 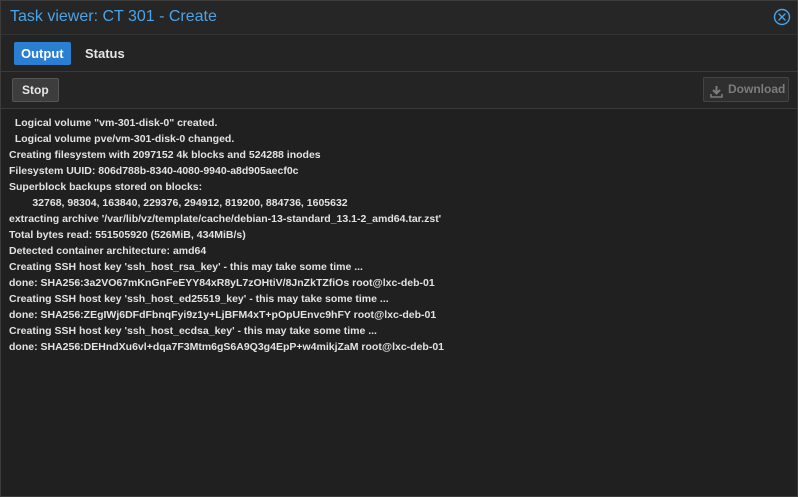 I want to click on toolbar: Stop Download, so click(x=399, y=90).